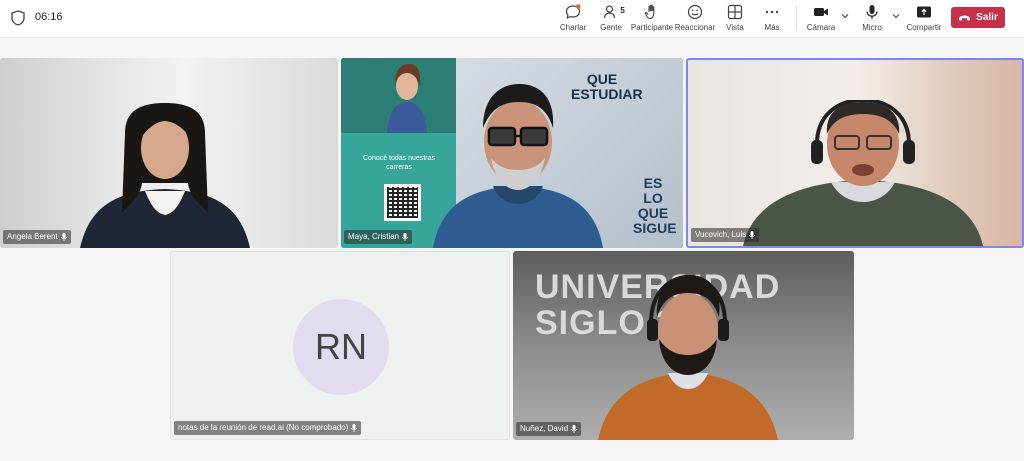  I want to click on view-button: Vista, so click(735, 19).